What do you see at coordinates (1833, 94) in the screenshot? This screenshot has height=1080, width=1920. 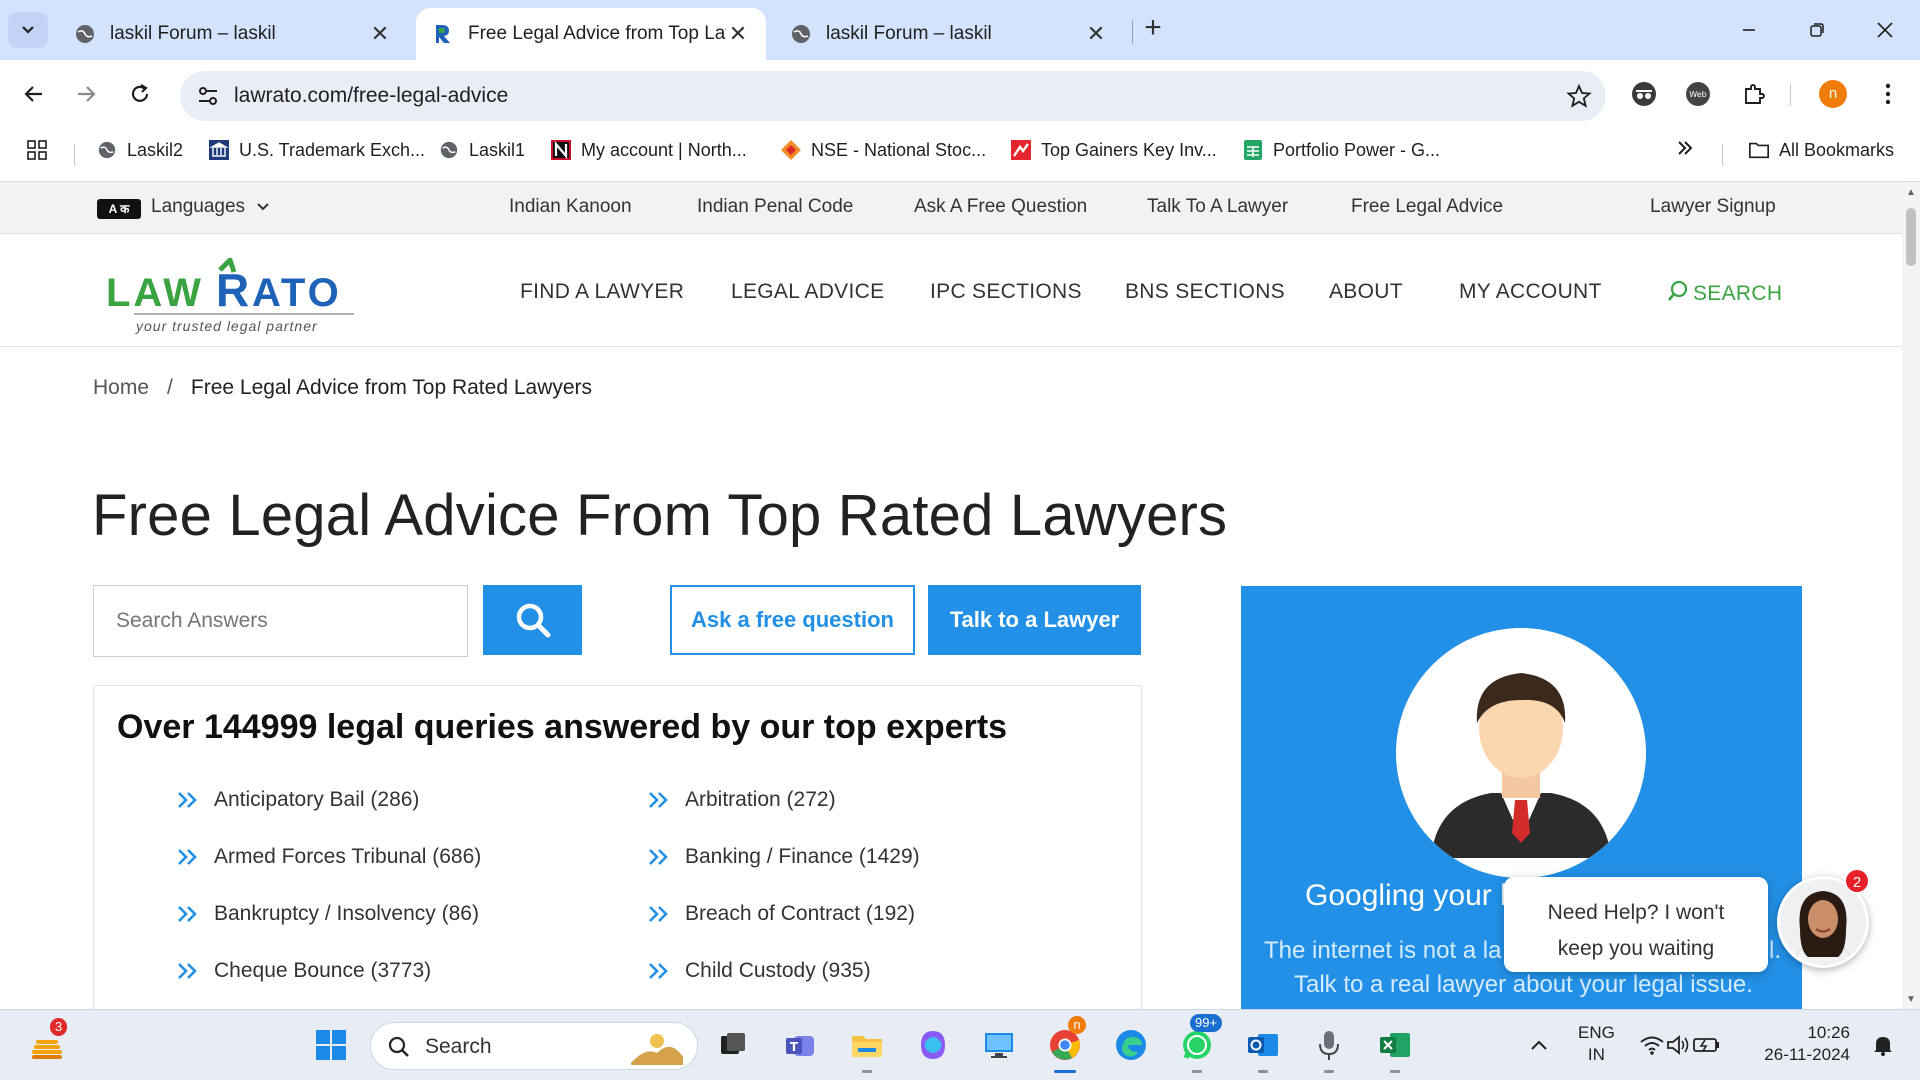 I see `profile-avatar: n` at bounding box center [1833, 94].